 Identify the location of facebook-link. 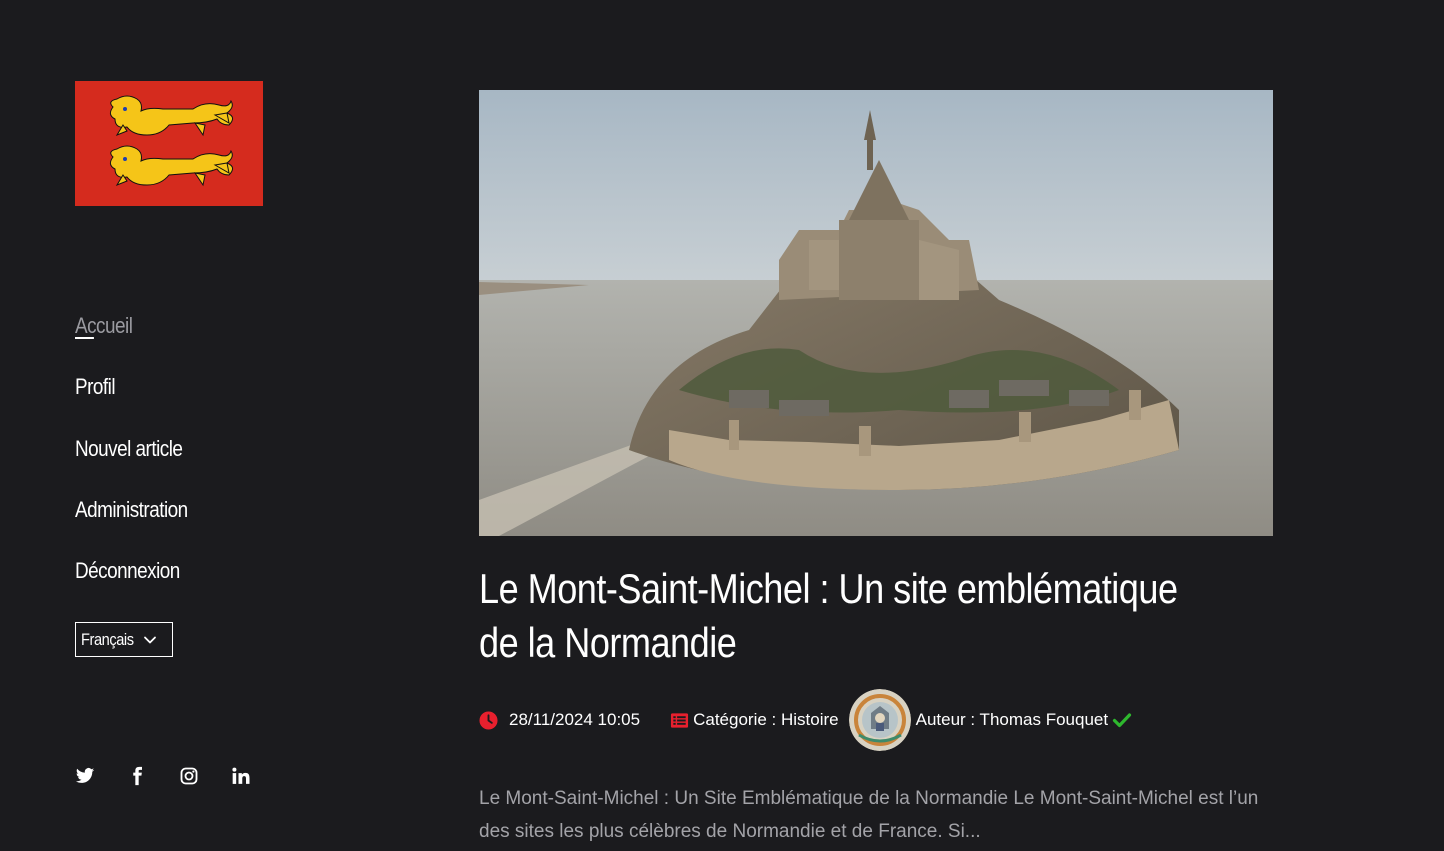
(137, 776).